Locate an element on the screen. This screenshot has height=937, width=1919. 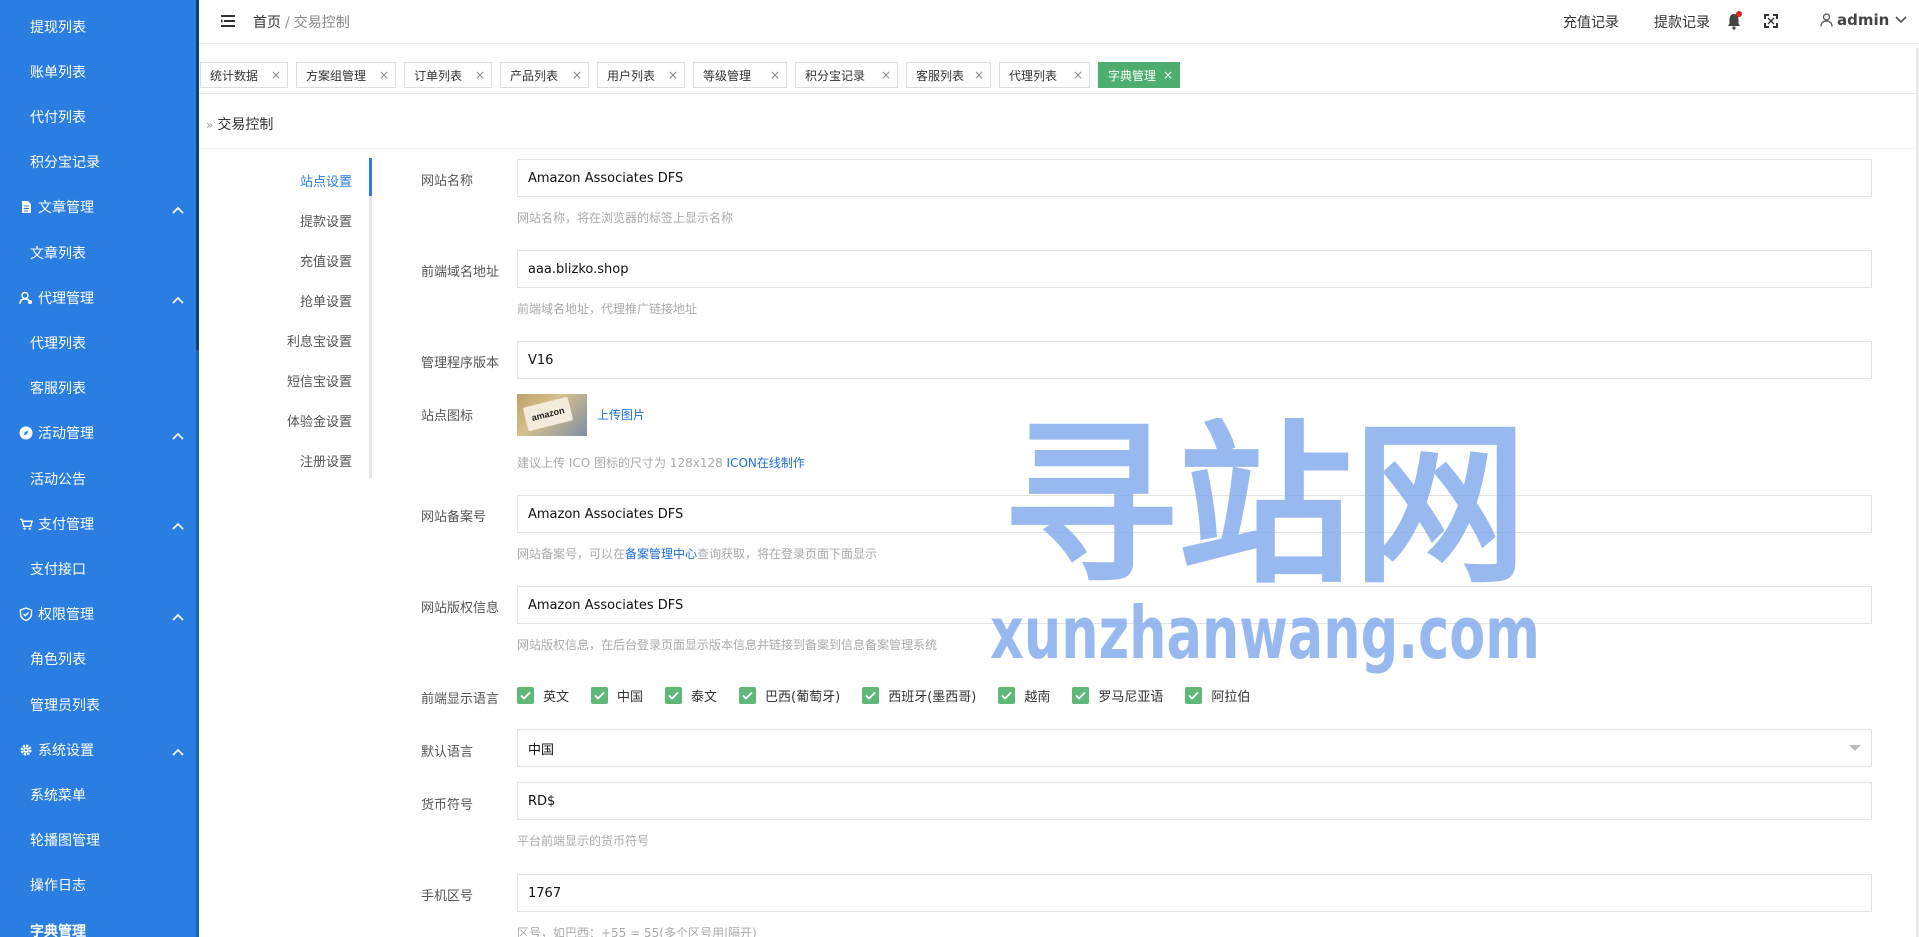
site-icon-help: 建议上传 ICO 图标的尺寸为 128x128 ICON在线制作 is located at coordinates (661, 462).